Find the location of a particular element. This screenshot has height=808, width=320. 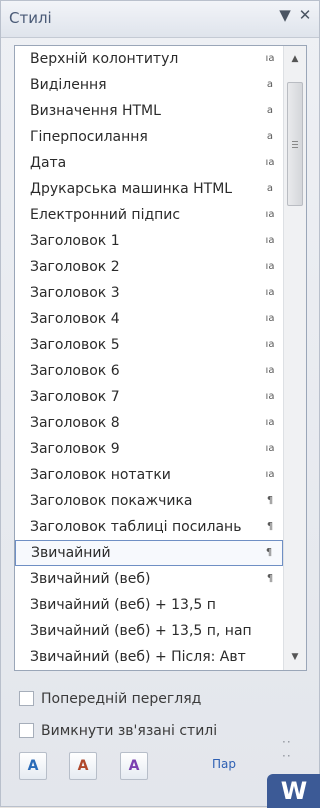

style-item: Дата ıа is located at coordinates (149, 163).